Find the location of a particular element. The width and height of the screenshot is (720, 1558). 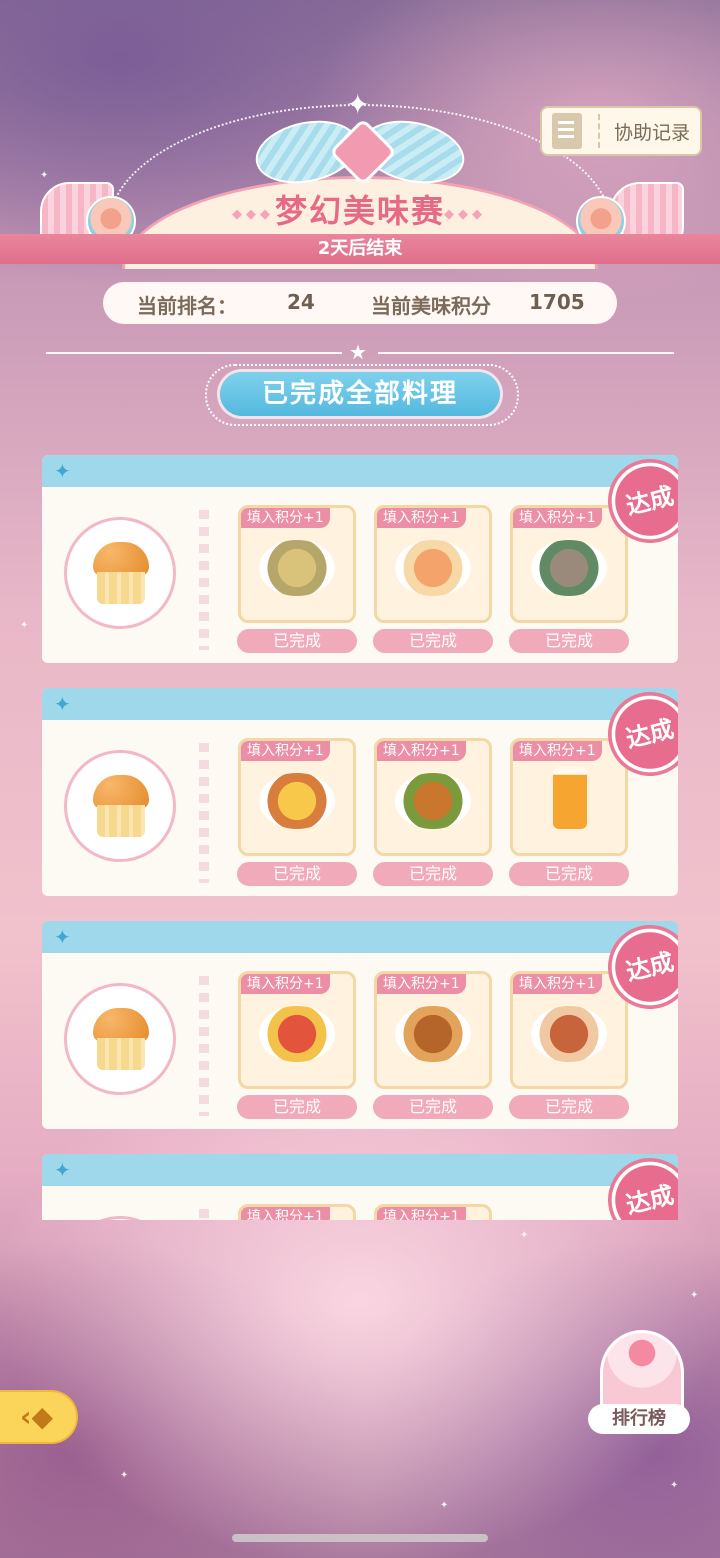

dish-card: ✦ 填入积分+1 填入积分+1 达成 is located at coordinates (360, 1184).